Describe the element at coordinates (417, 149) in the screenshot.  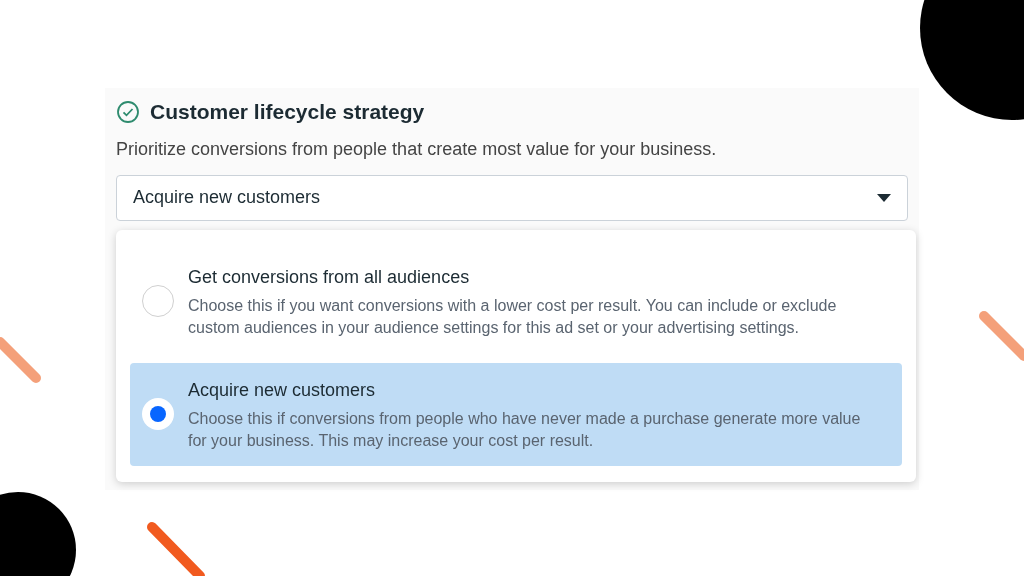
I see `section-description: Prioritize conversions from people that create most value for your business.` at that location.